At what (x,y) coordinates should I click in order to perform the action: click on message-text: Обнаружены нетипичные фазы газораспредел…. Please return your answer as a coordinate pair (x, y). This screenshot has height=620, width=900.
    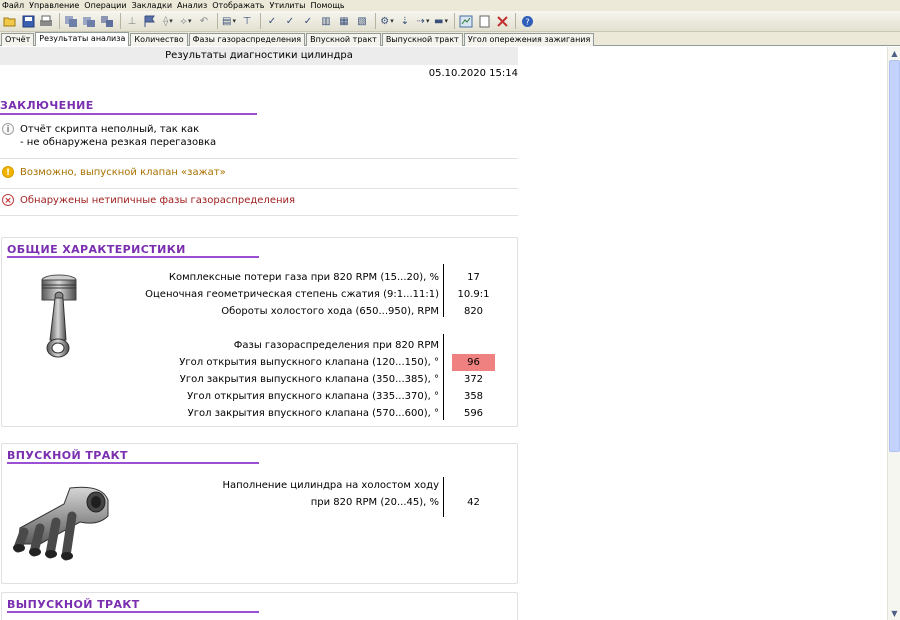
    Looking at the image, I should click on (158, 200).